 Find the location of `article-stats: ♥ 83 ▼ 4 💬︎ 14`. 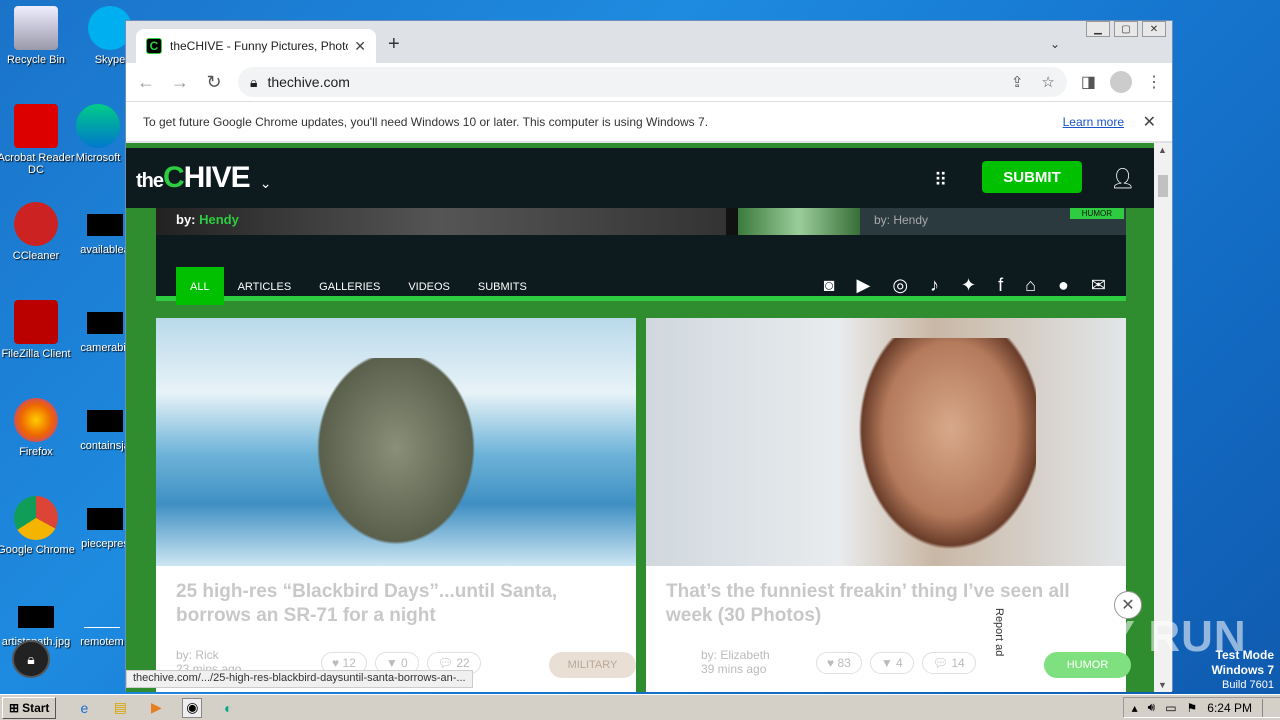

article-stats: ♥ 83 ▼ 4 💬︎ 14 is located at coordinates (896, 663).